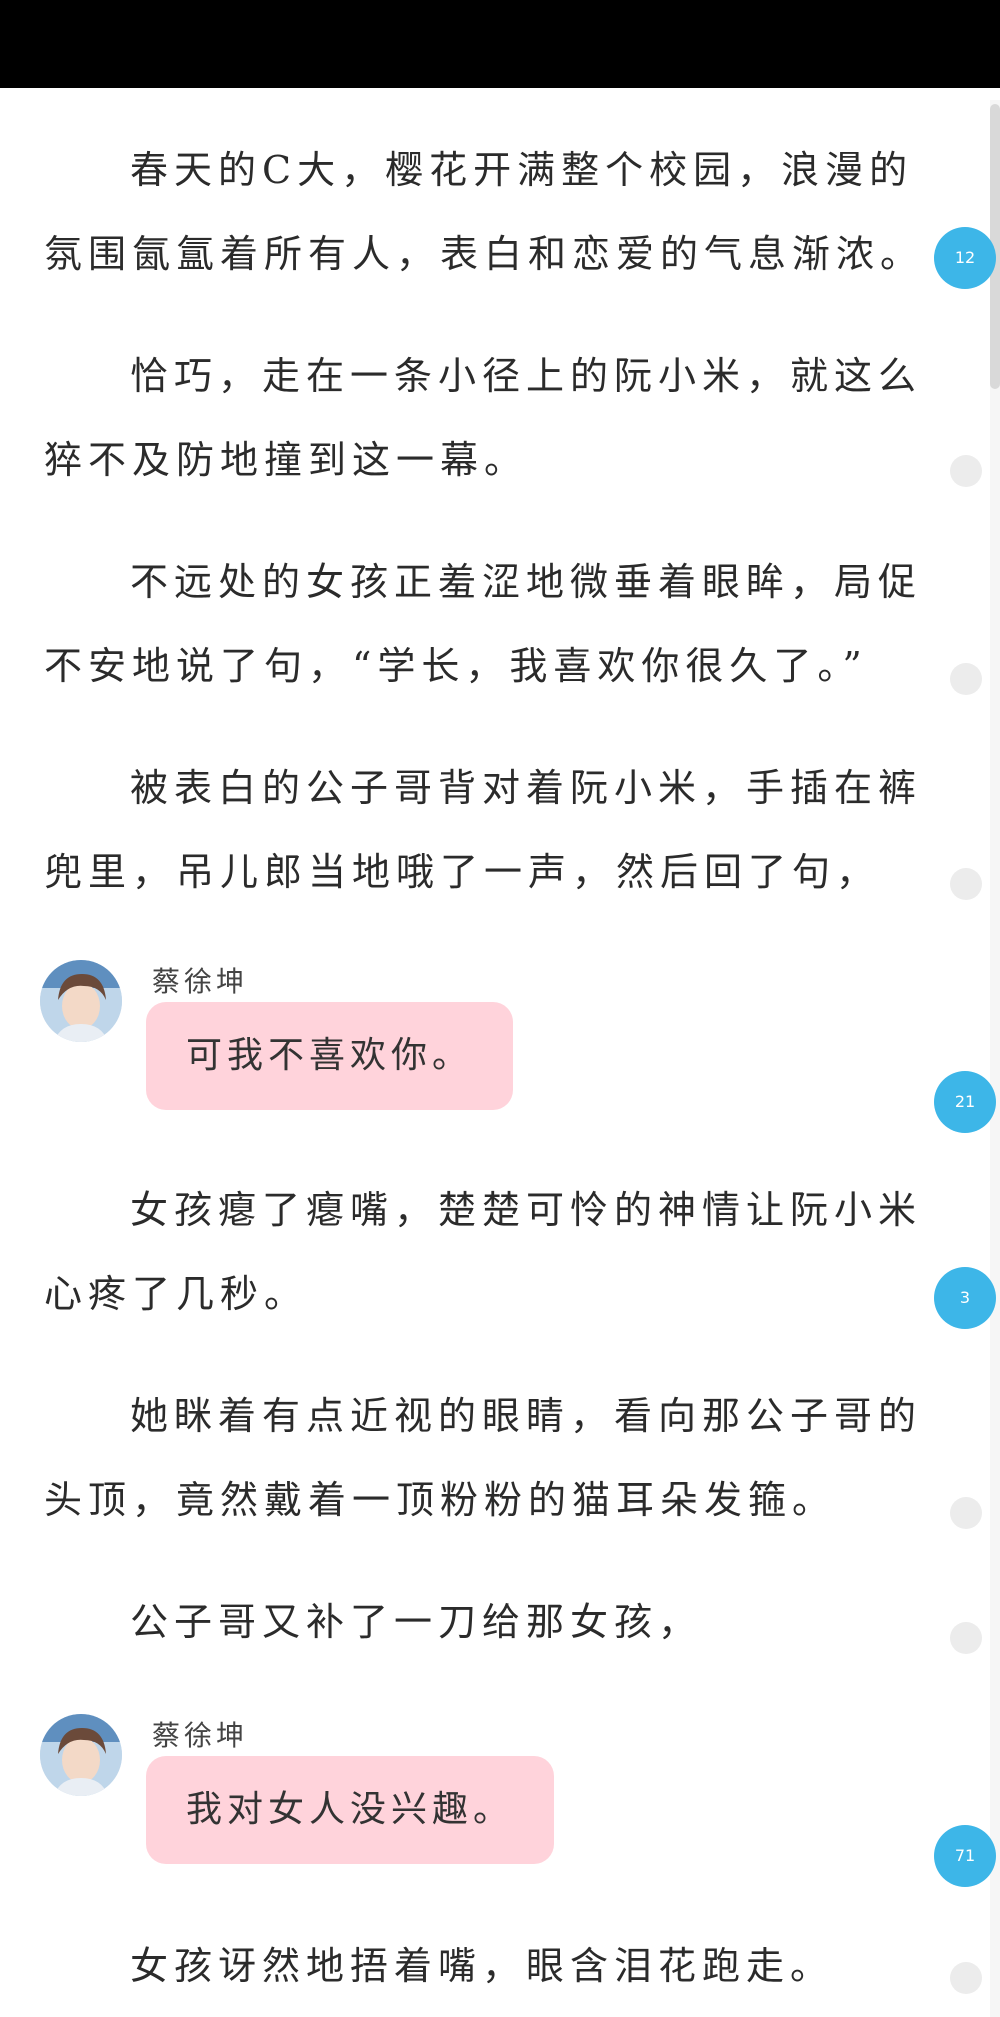 The image size is (1000, 2017). Describe the element at coordinates (483, 418) in the screenshot. I see `story-paragraph-2: 恰巧，走在一条小径上的阮小米，就这么猝不及防地撞到这一幕。` at that location.